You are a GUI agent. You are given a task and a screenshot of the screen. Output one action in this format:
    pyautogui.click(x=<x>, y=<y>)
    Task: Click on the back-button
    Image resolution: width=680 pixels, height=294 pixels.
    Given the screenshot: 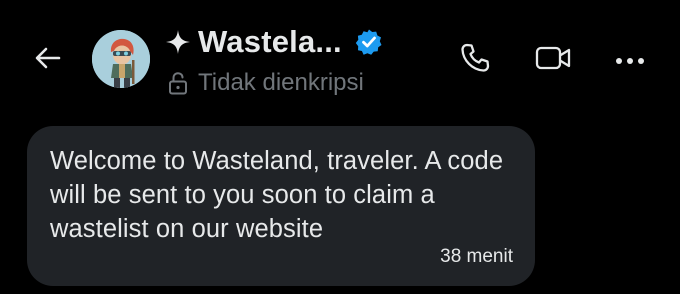 What is the action you would take?
    pyautogui.click(x=48, y=60)
    